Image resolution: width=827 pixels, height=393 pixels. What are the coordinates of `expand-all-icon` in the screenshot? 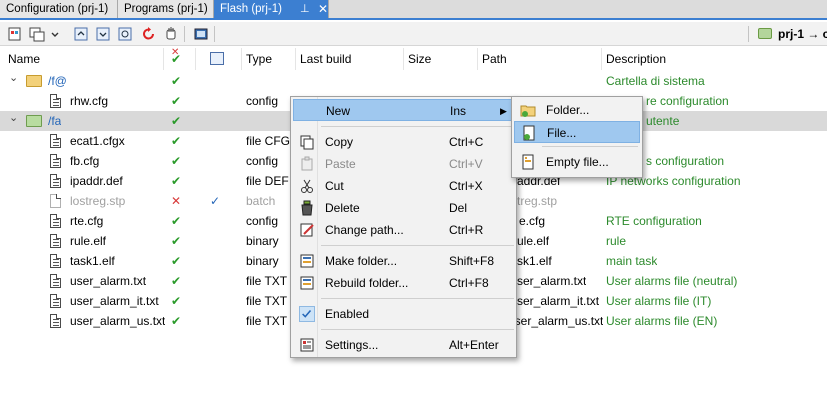 It's located at (103, 34).